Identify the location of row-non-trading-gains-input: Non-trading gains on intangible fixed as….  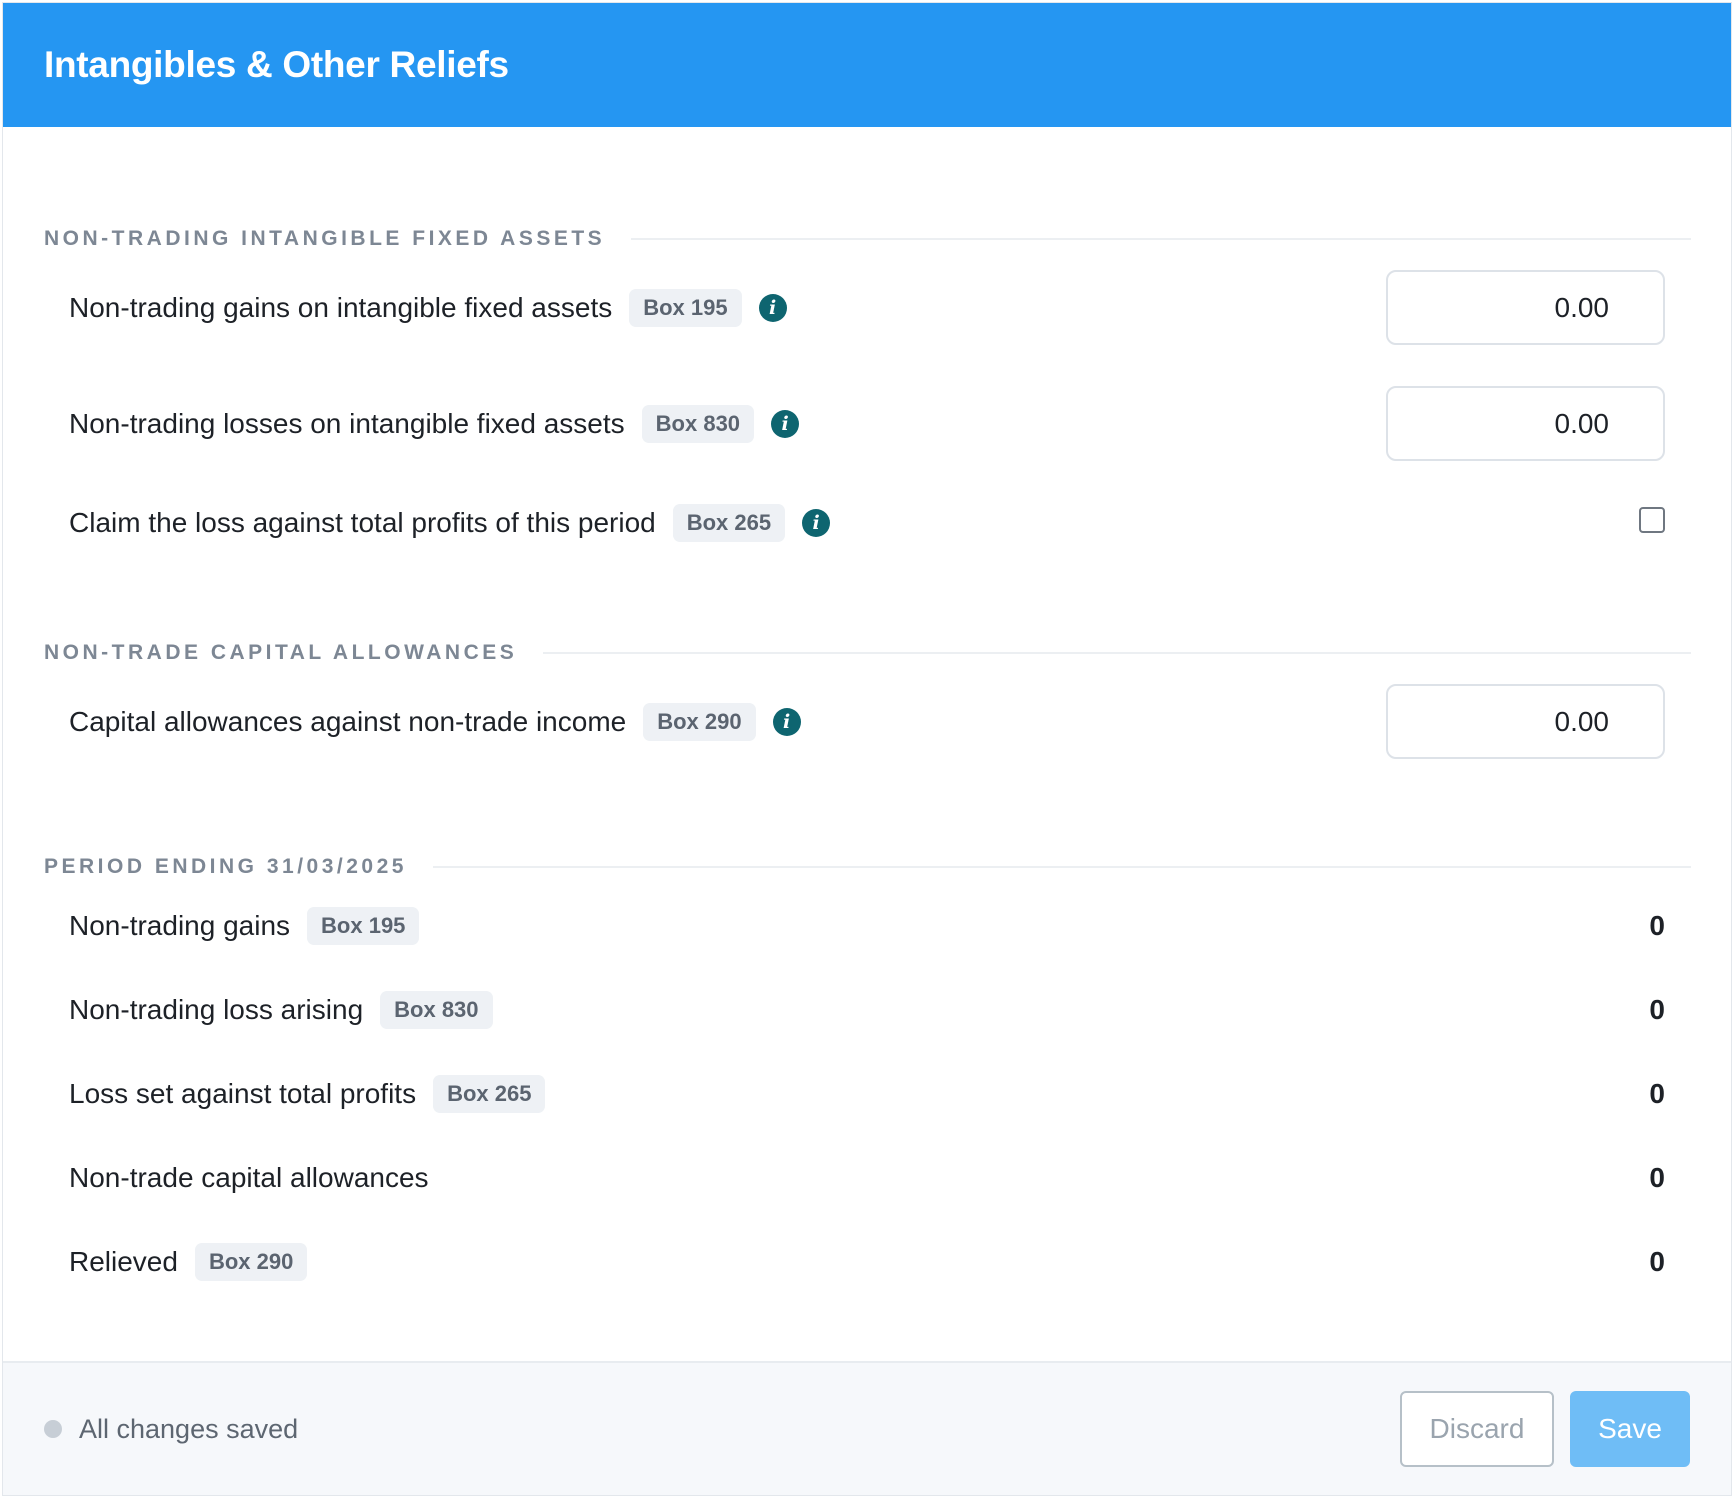
(867, 307).